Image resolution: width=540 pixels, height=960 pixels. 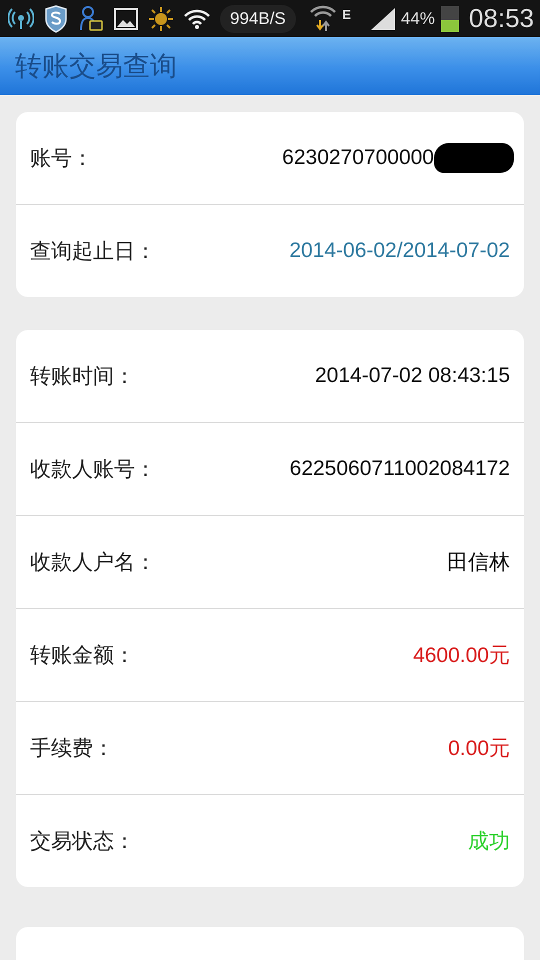 I want to click on network-type: E, so click(x=346, y=14).